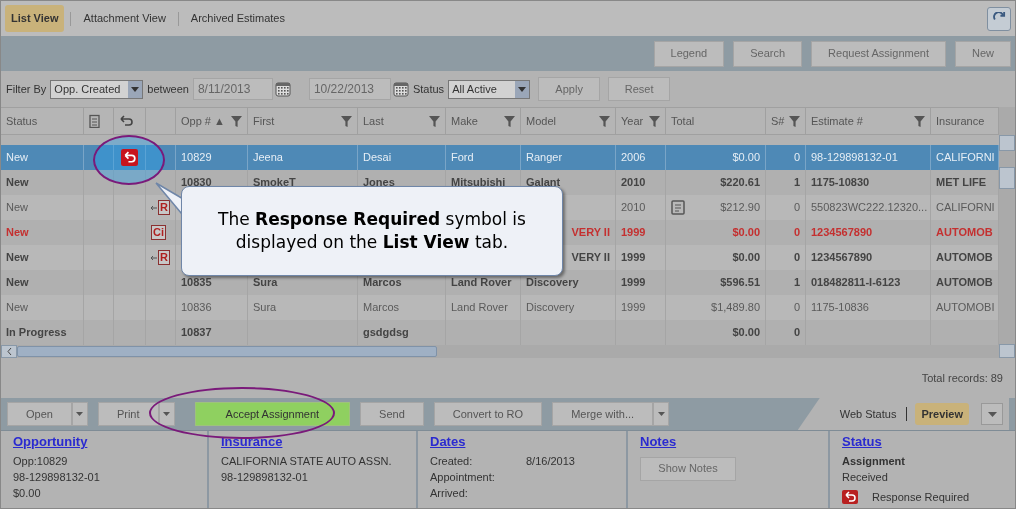 The width and height of the screenshot is (1016, 509). Describe the element at coordinates (550, 461) in the screenshot. I see `detail-text: 8/16/2013` at that location.